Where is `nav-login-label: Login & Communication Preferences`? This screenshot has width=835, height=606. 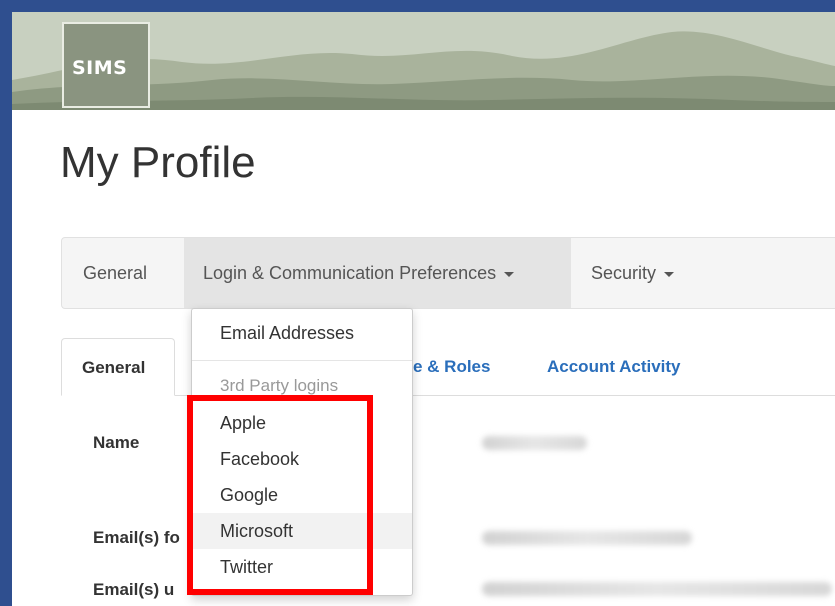
nav-login-label: Login & Communication Preferences is located at coordinates (359, 273).